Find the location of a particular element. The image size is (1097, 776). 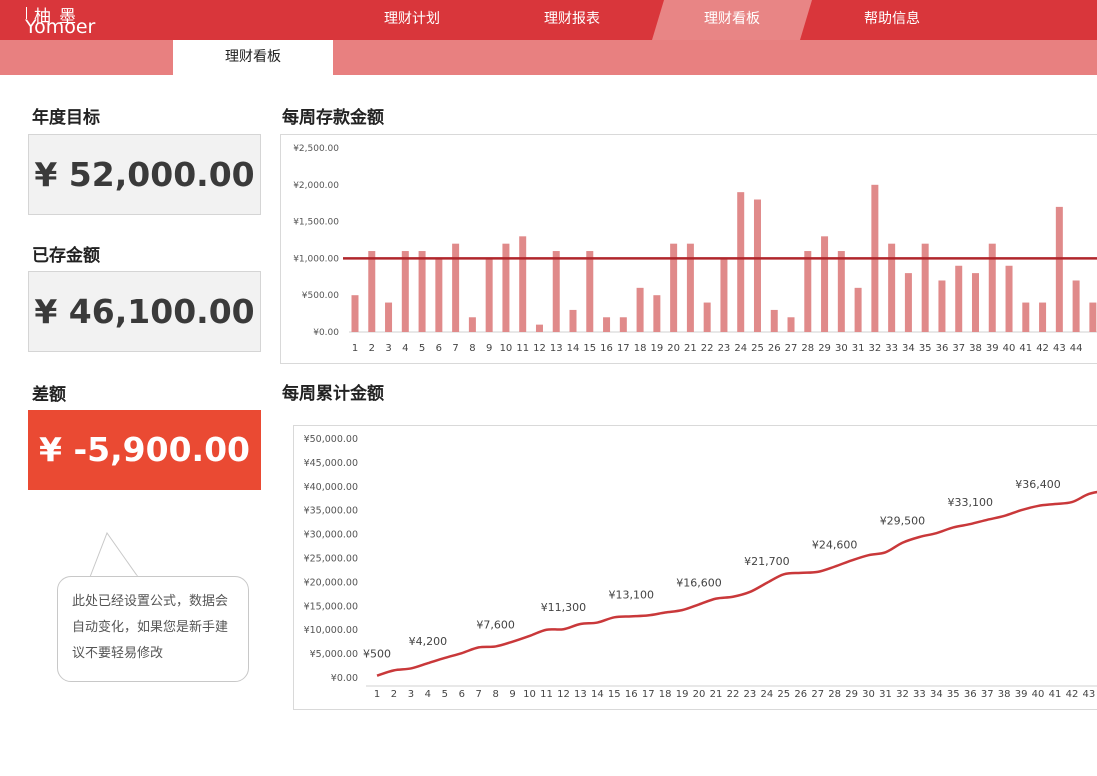

line-x-tick-label: 29 is located at coordinates (851, 694).